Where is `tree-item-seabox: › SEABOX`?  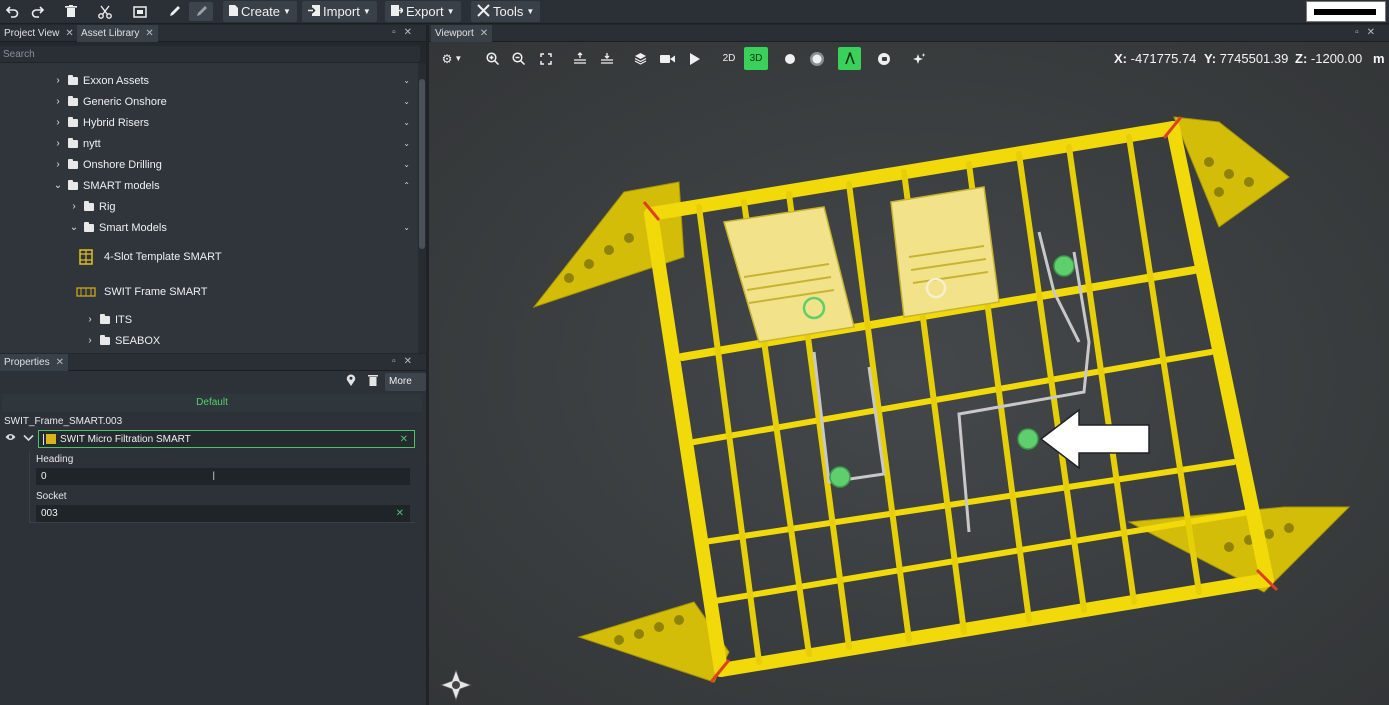 tree-item-seabox: › SEABOX is located at coordinates (209, 340).